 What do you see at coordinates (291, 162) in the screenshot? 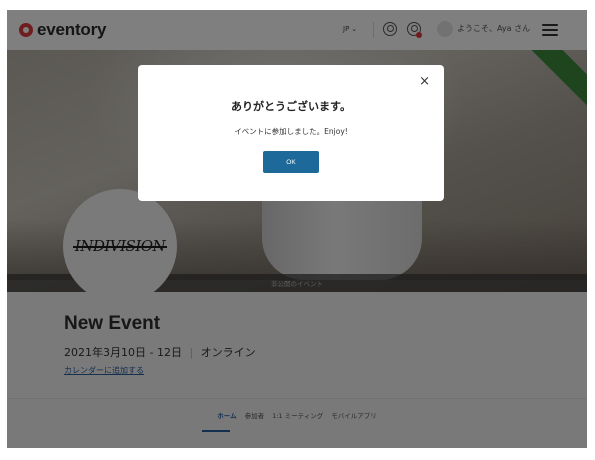
I see `ok-button: OK` at bounding box center [291, 162].